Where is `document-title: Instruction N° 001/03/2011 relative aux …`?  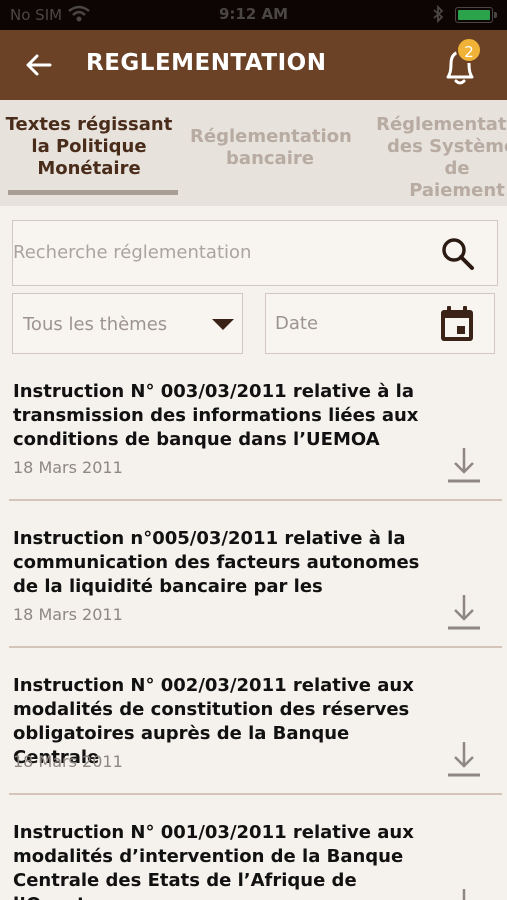 document-title: Instruction N° 001/03/2011 relative aux … is located at coordinates (213, 861).